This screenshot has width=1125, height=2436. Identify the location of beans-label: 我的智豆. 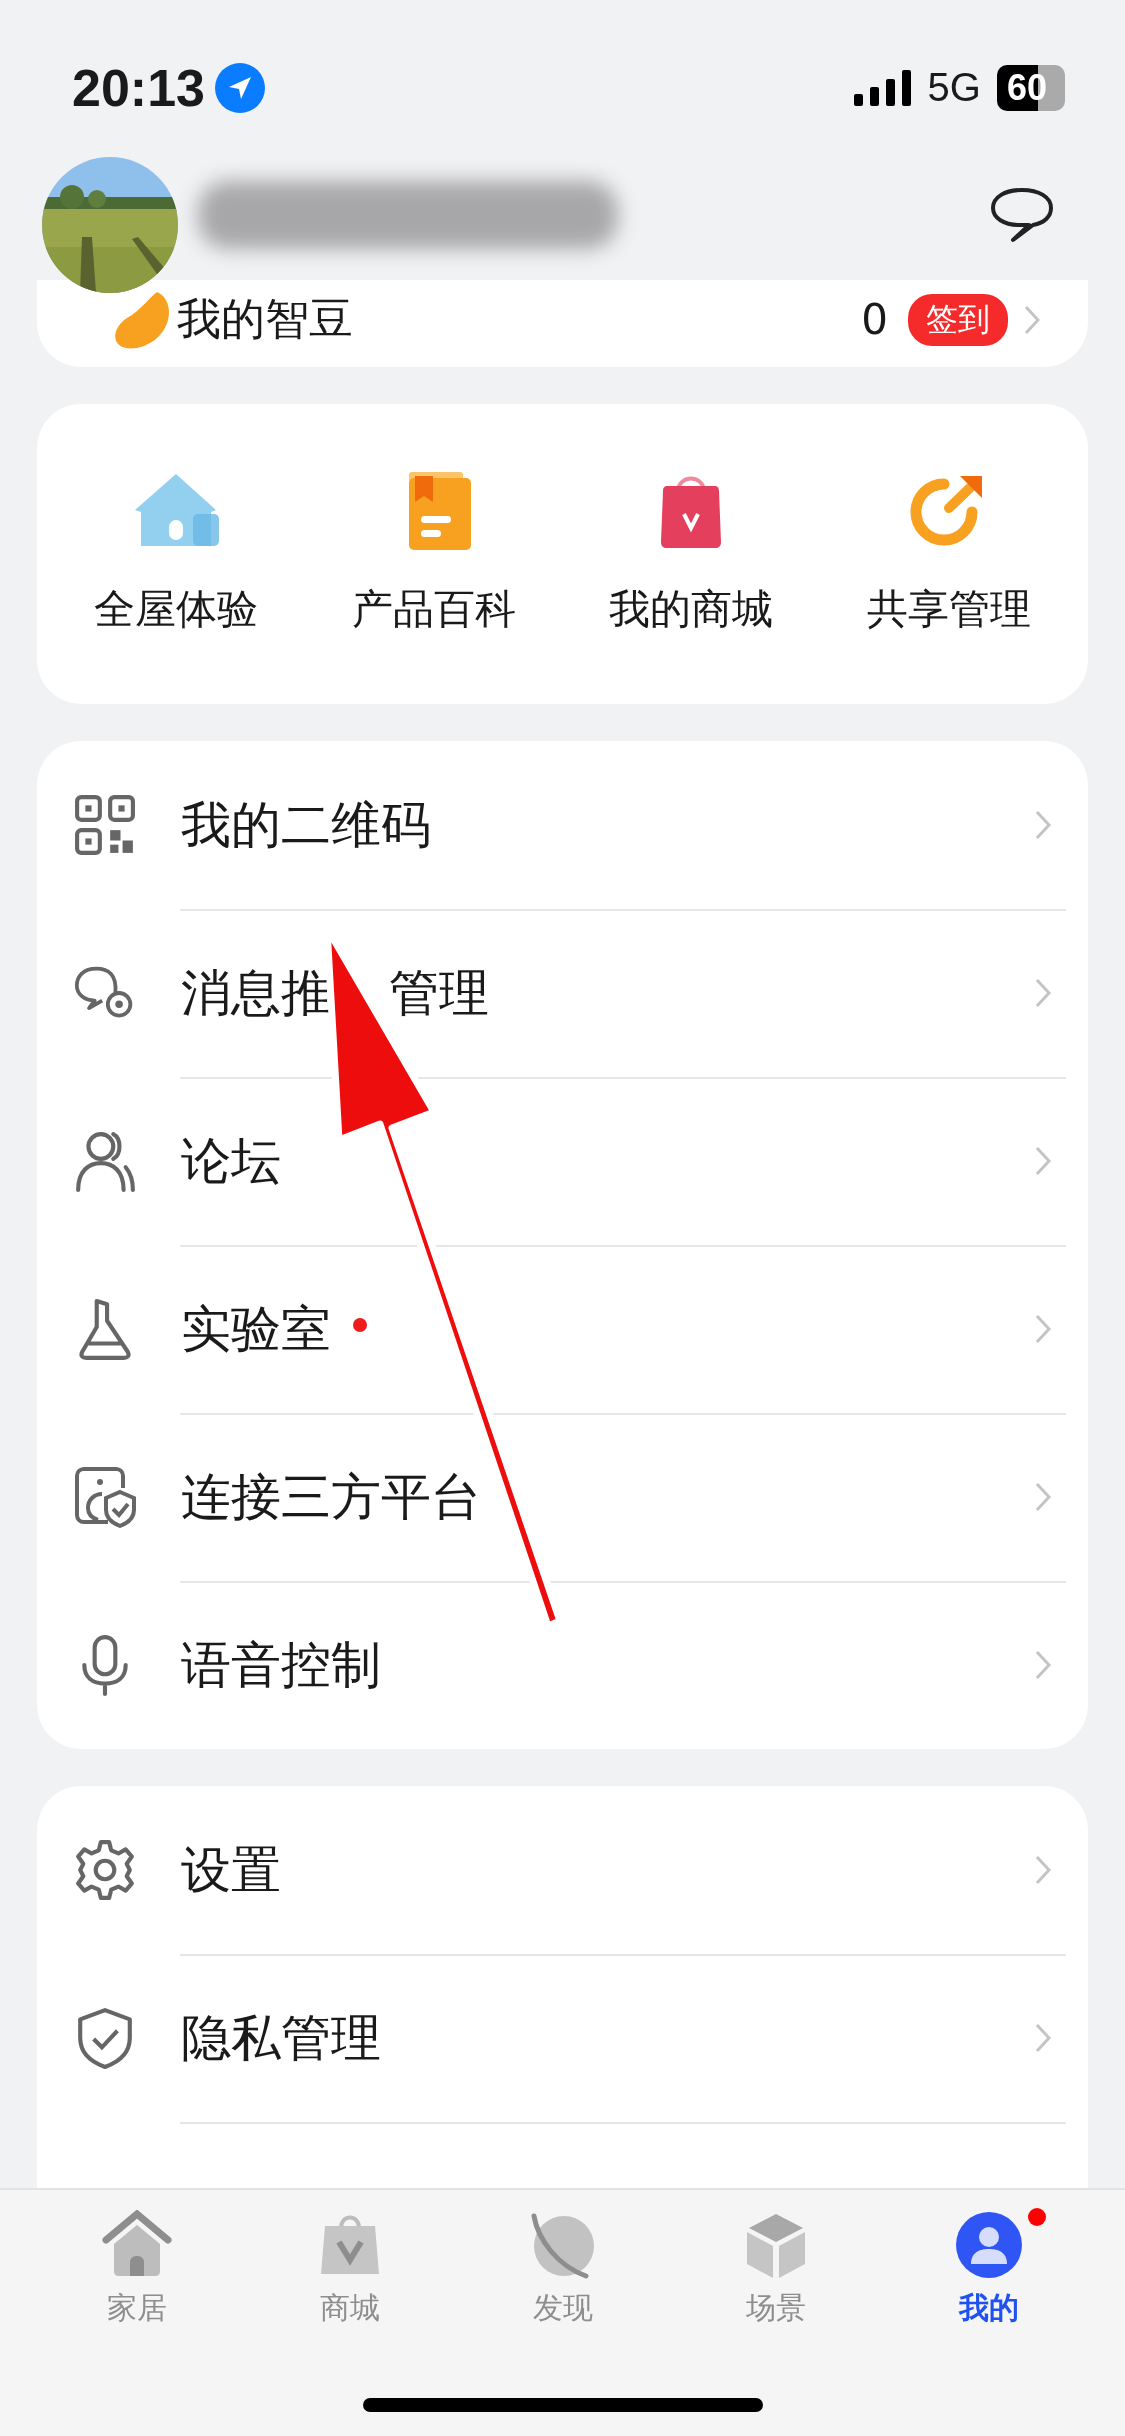
(265, 319).